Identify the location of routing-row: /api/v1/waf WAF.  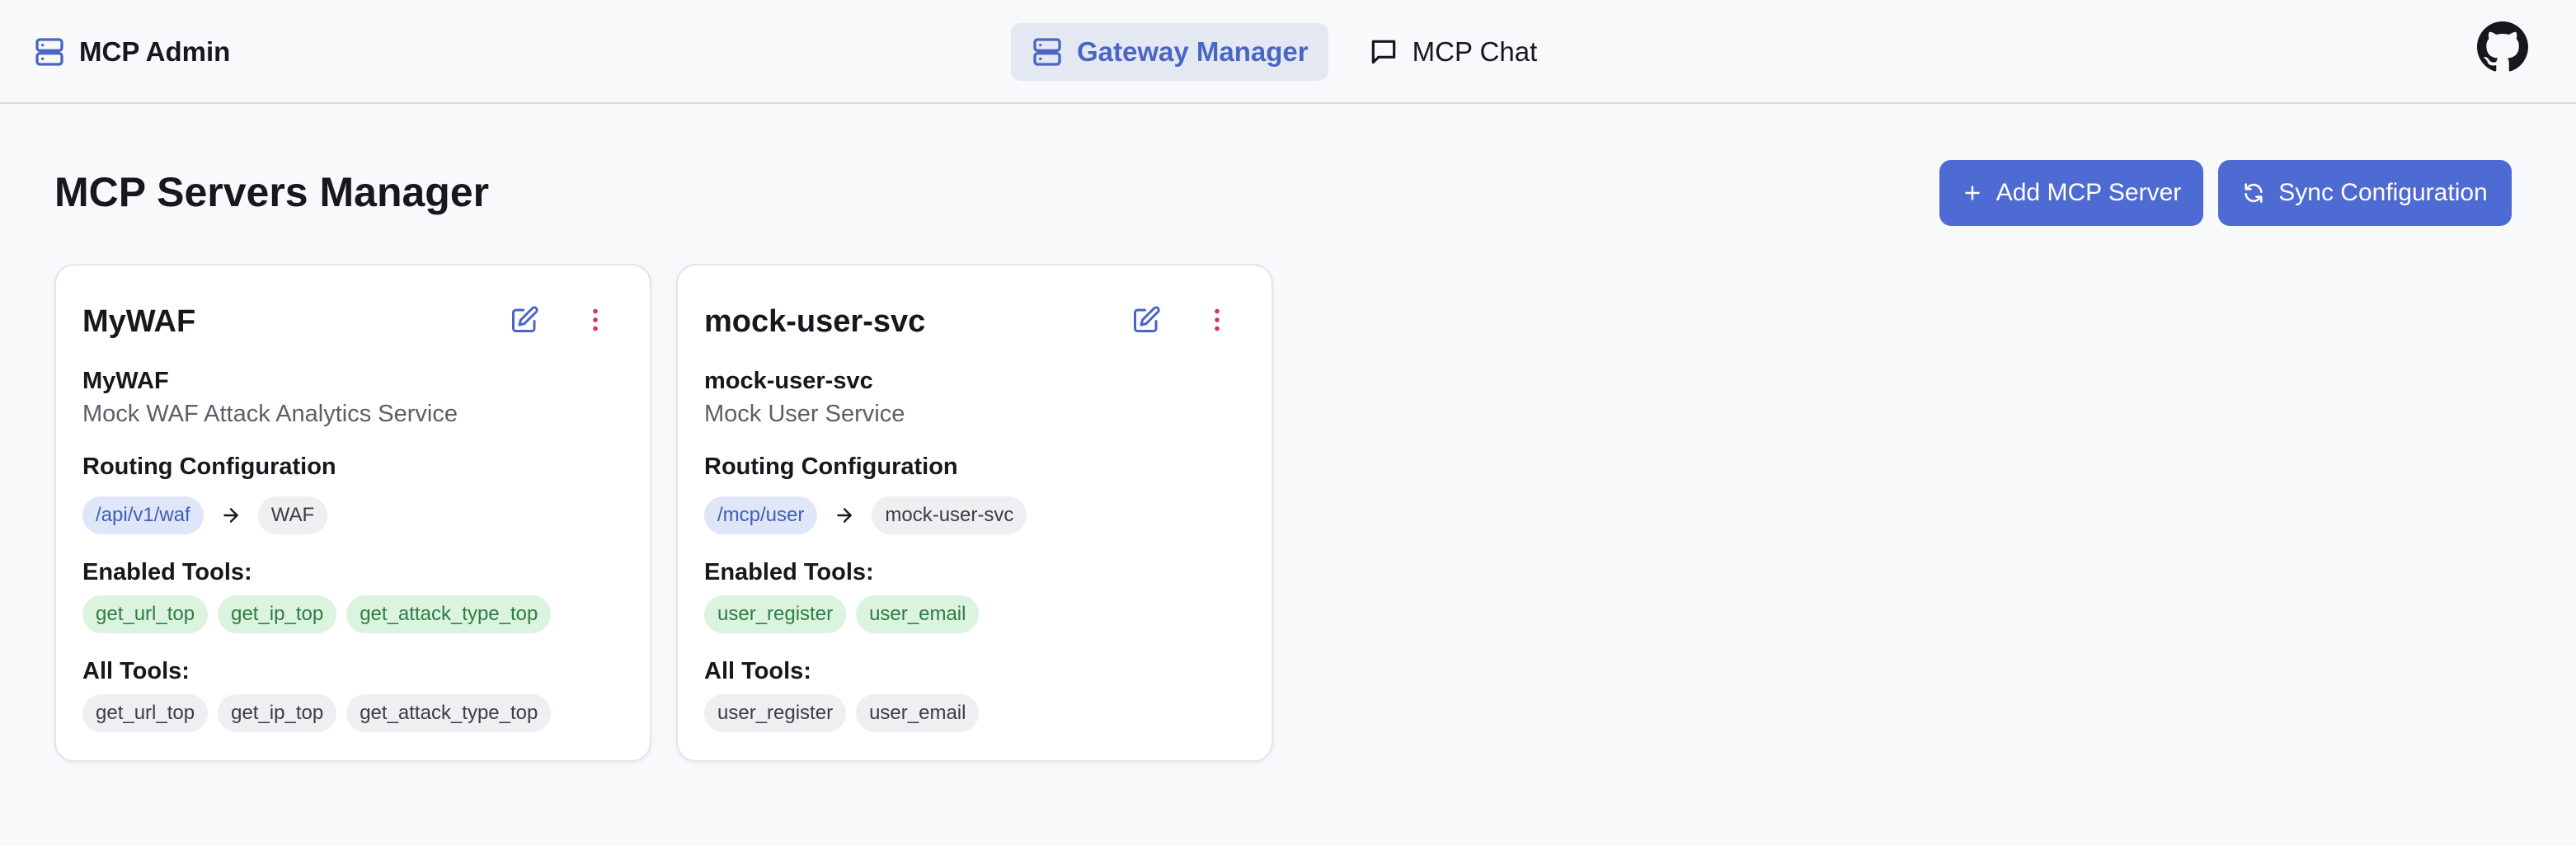
(205, 515).